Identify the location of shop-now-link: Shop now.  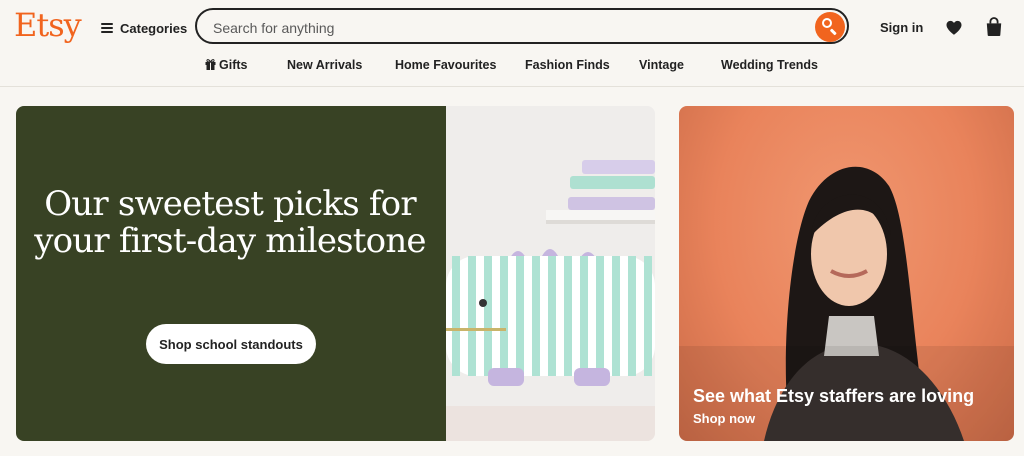
(724, 418).